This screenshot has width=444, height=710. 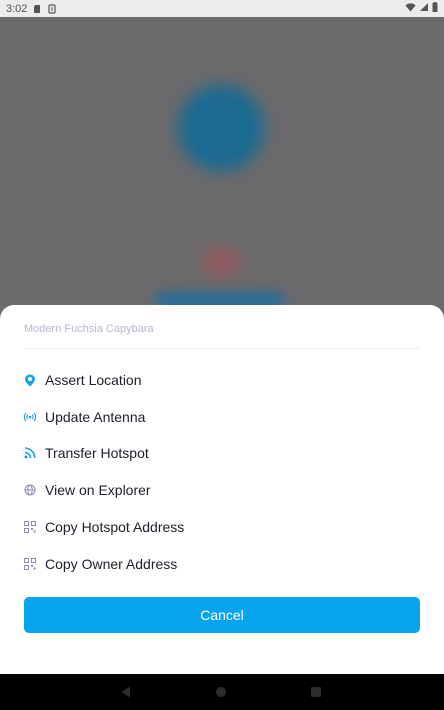 I want to click on menu-item-copy-owner-address: Copy Owner Address, so click(x=222, y=564).